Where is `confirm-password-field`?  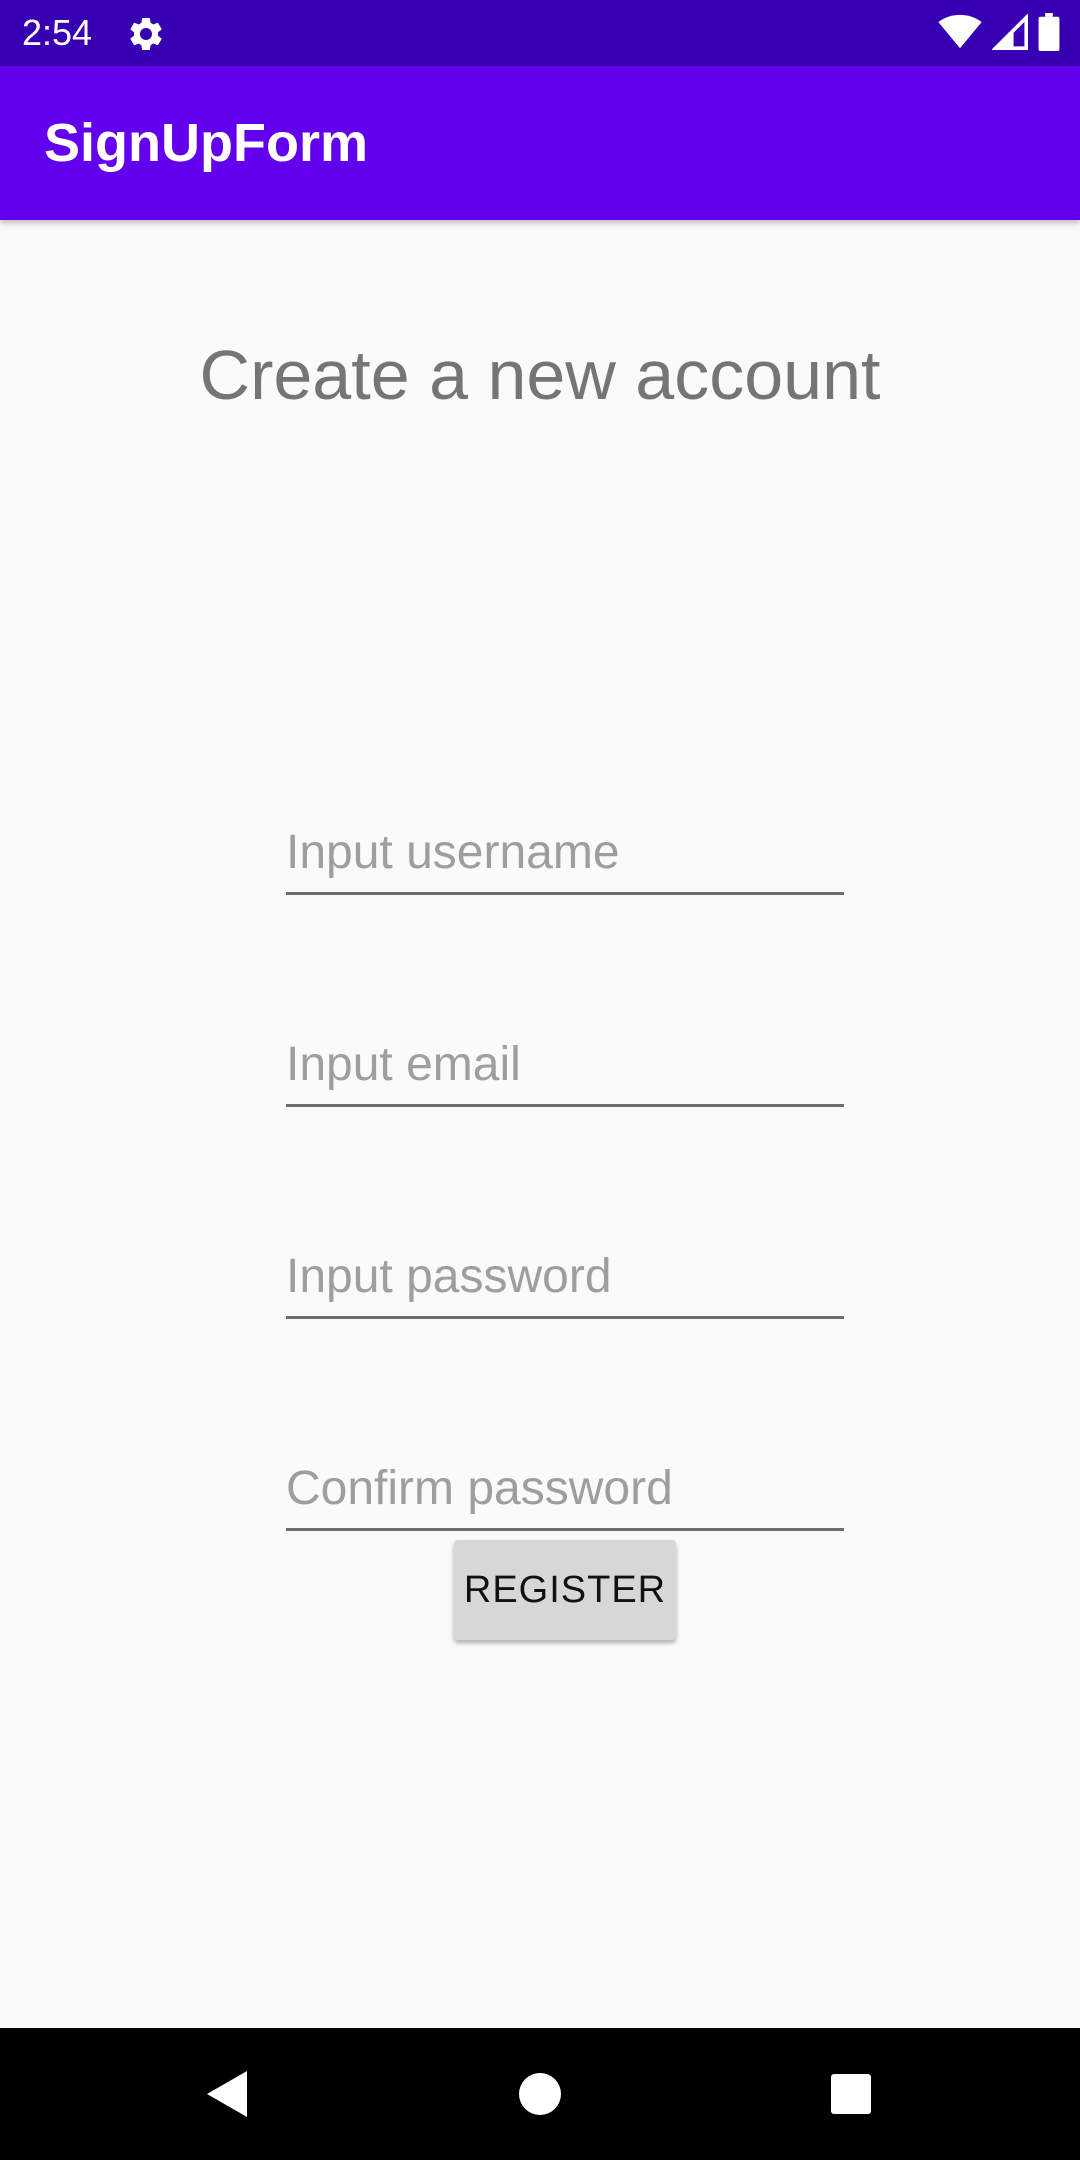 confirm-password-field is located at coordinates (565, 1489).